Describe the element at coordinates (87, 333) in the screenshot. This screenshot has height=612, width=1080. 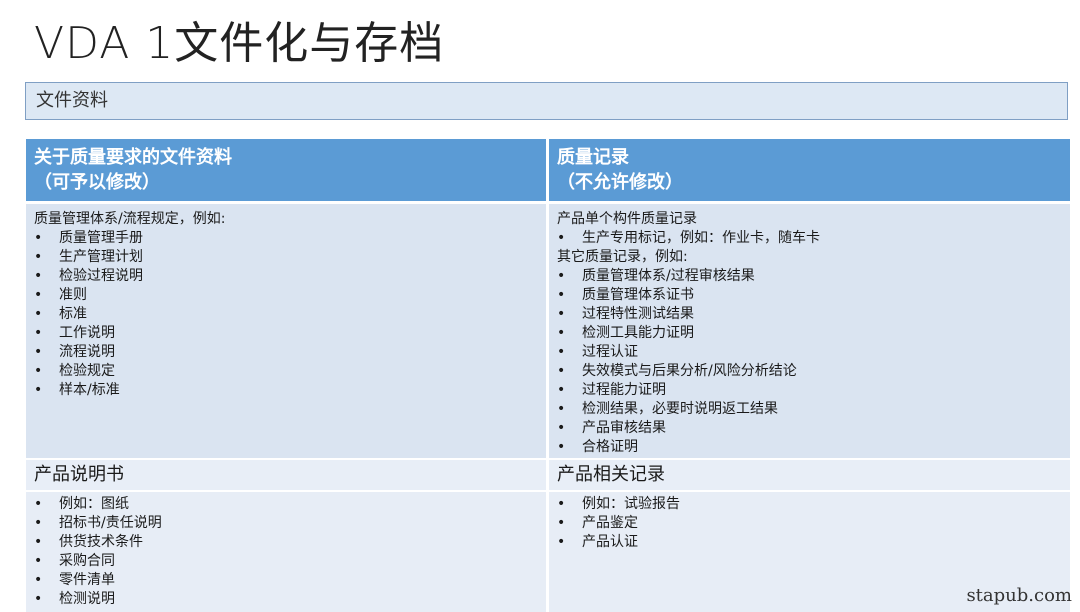
I see `left-list-item-text: 工作说明` at that location.